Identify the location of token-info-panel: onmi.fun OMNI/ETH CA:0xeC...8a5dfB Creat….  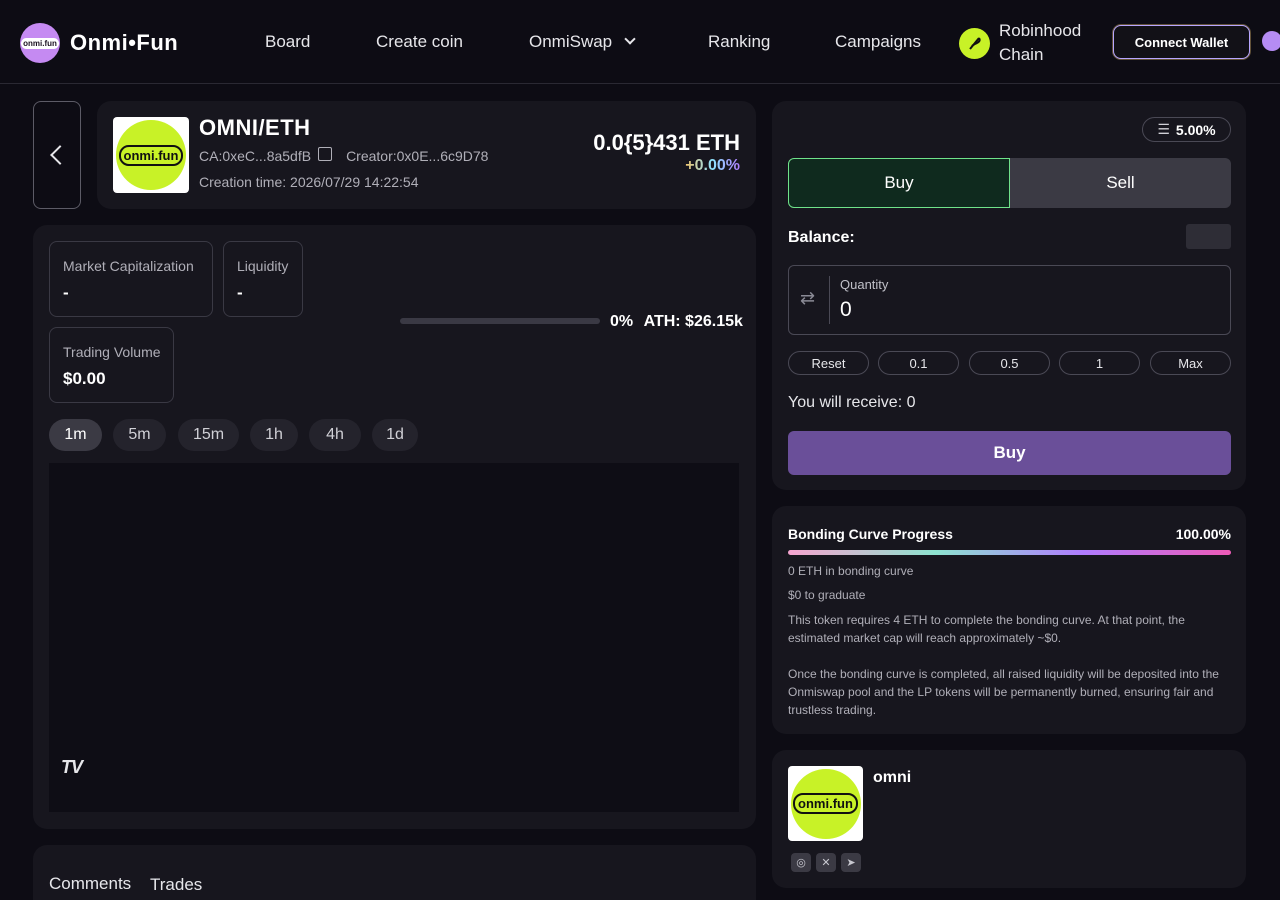
(426, 155).